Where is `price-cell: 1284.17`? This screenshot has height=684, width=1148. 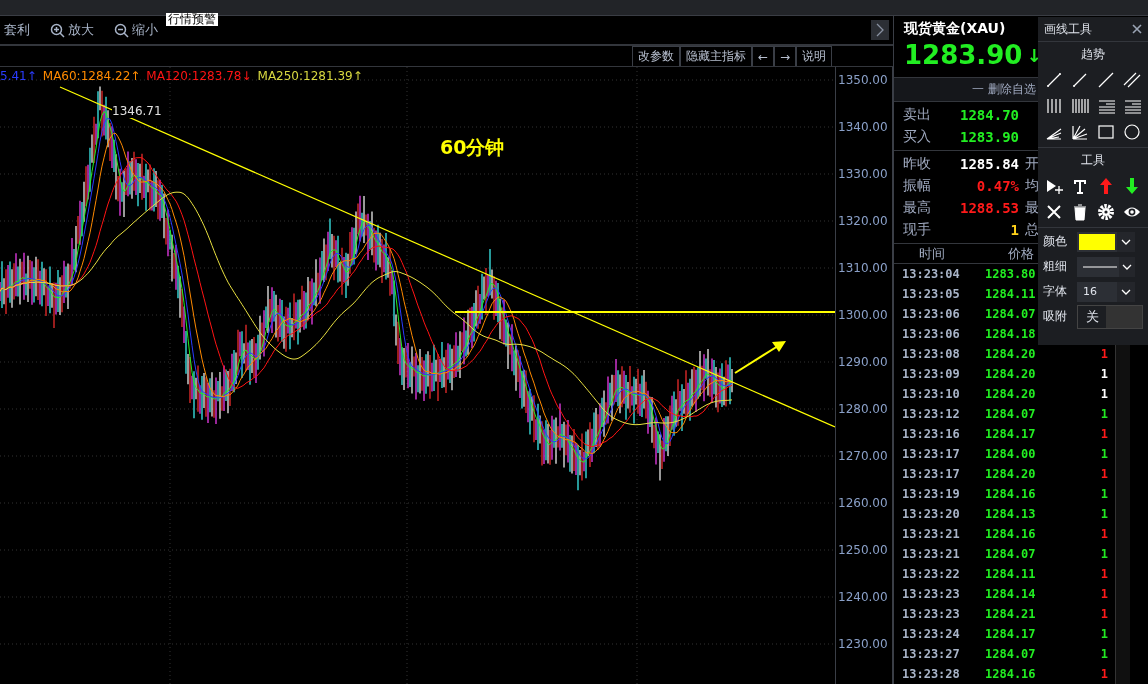 price-cell: 1284.17 is located at coordinates (1010, 434).